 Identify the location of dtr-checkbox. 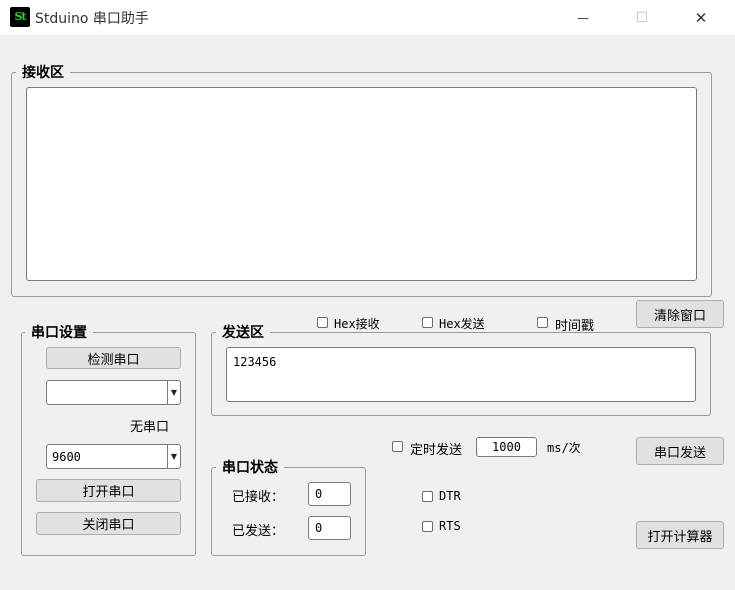
(427, 496).